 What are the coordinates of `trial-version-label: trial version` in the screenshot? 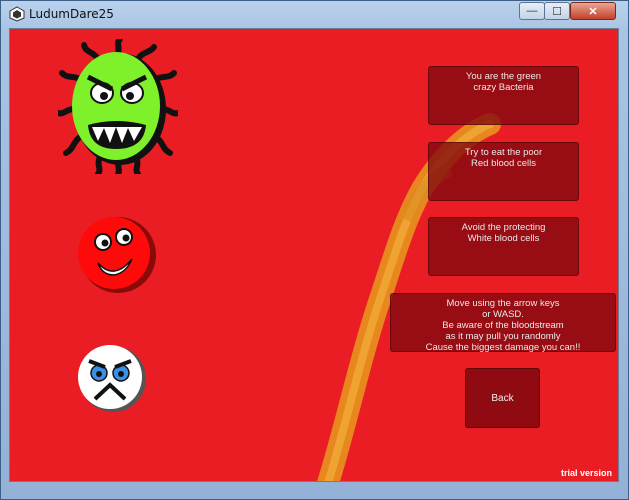 It's located at (587, 473).